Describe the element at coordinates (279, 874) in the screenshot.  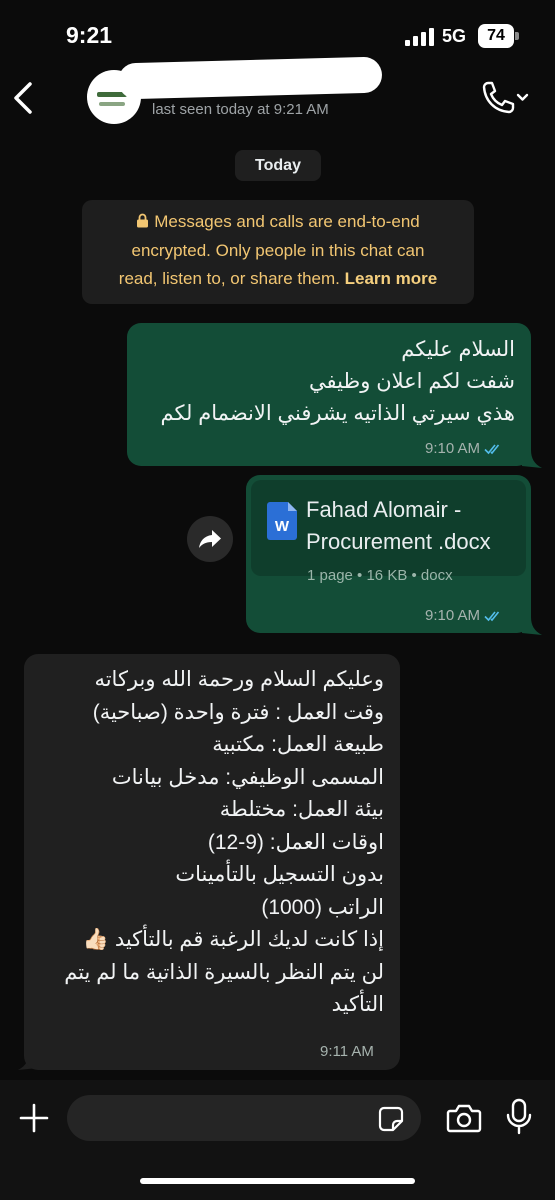
I see `message-line: بدون التسجيل بالتأمينات` at that location.